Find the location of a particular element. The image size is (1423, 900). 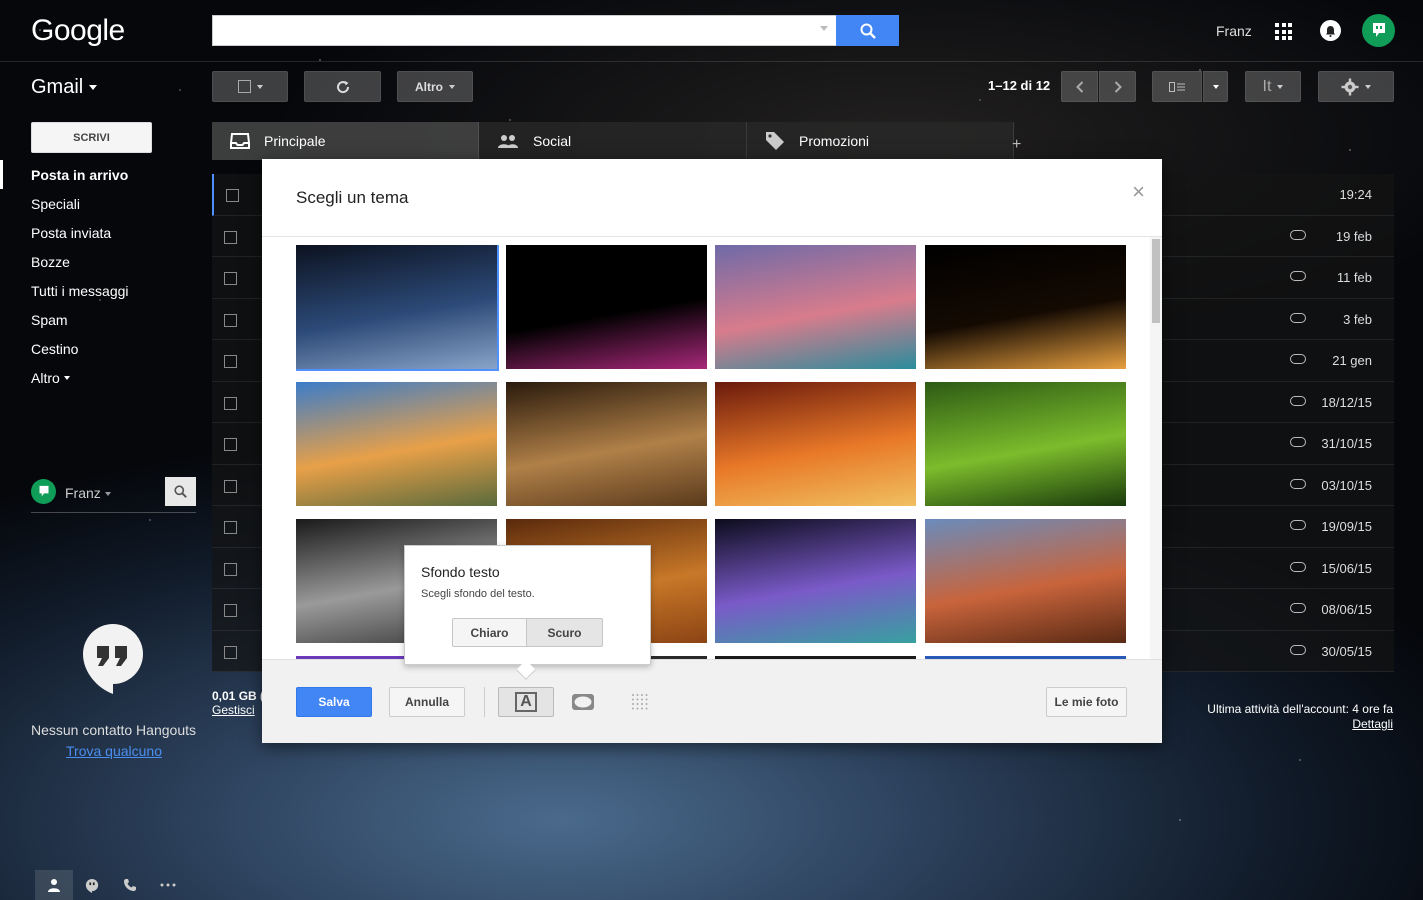

hangouts-chat-icon is located at coordinates (92, 885).